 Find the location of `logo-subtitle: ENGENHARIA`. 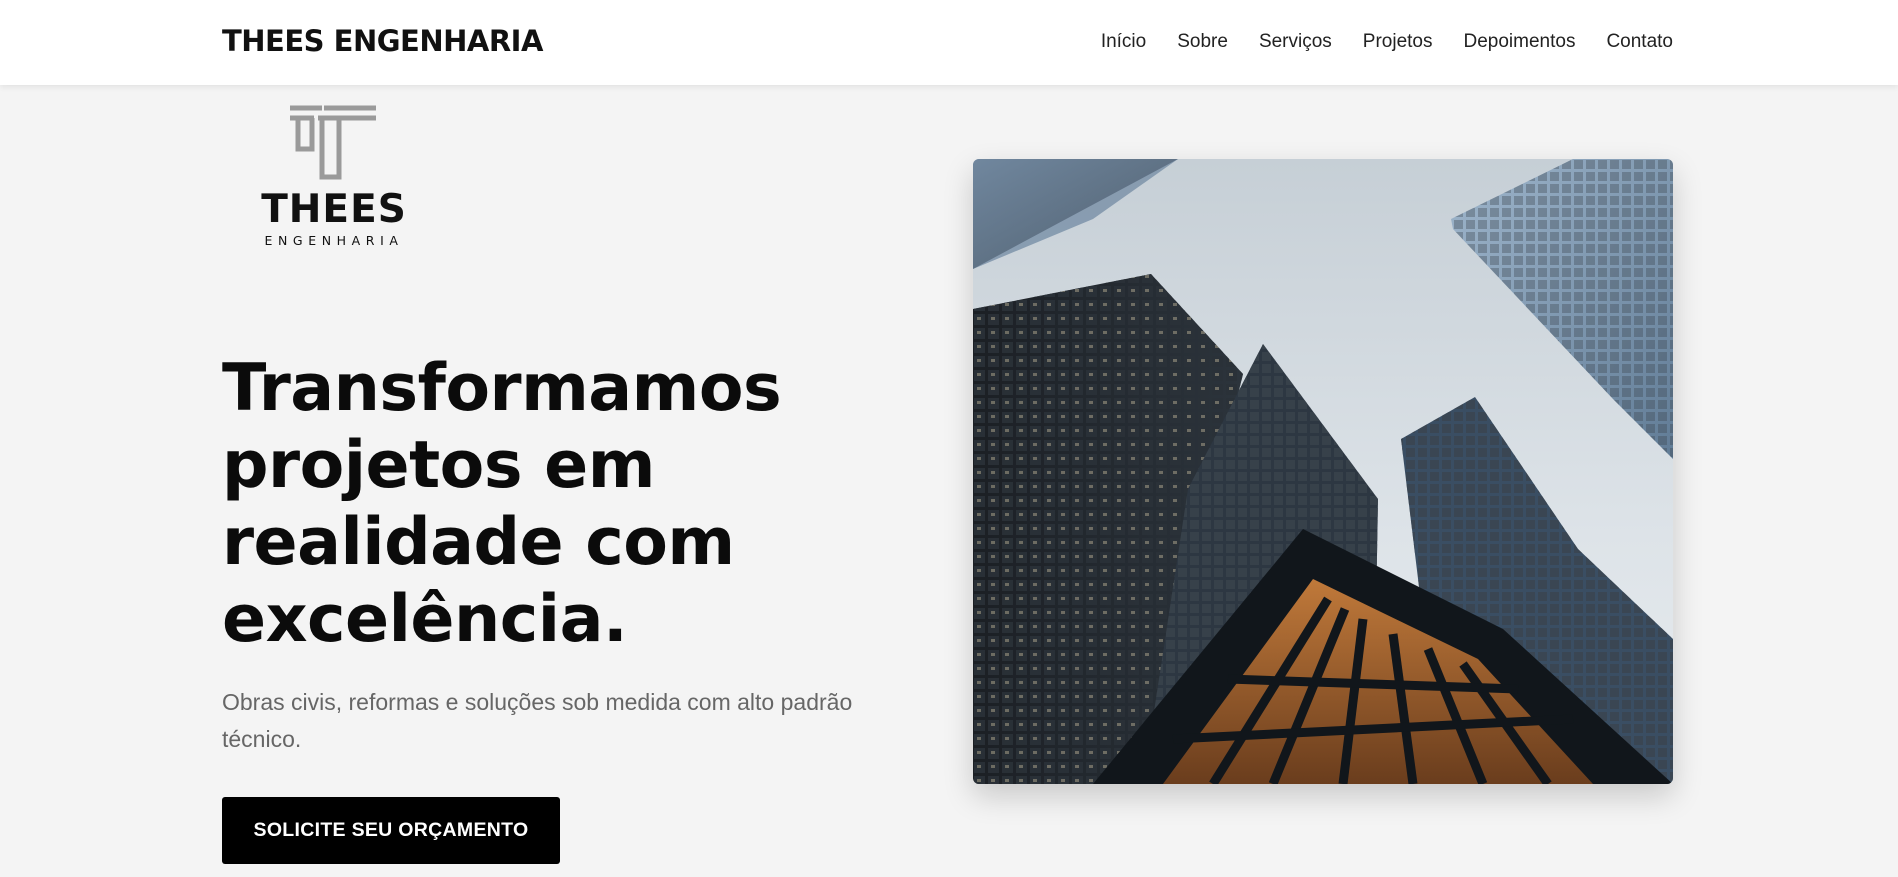

logo-subtitle: ENGENHARIA is located at coordinates (334, 240).